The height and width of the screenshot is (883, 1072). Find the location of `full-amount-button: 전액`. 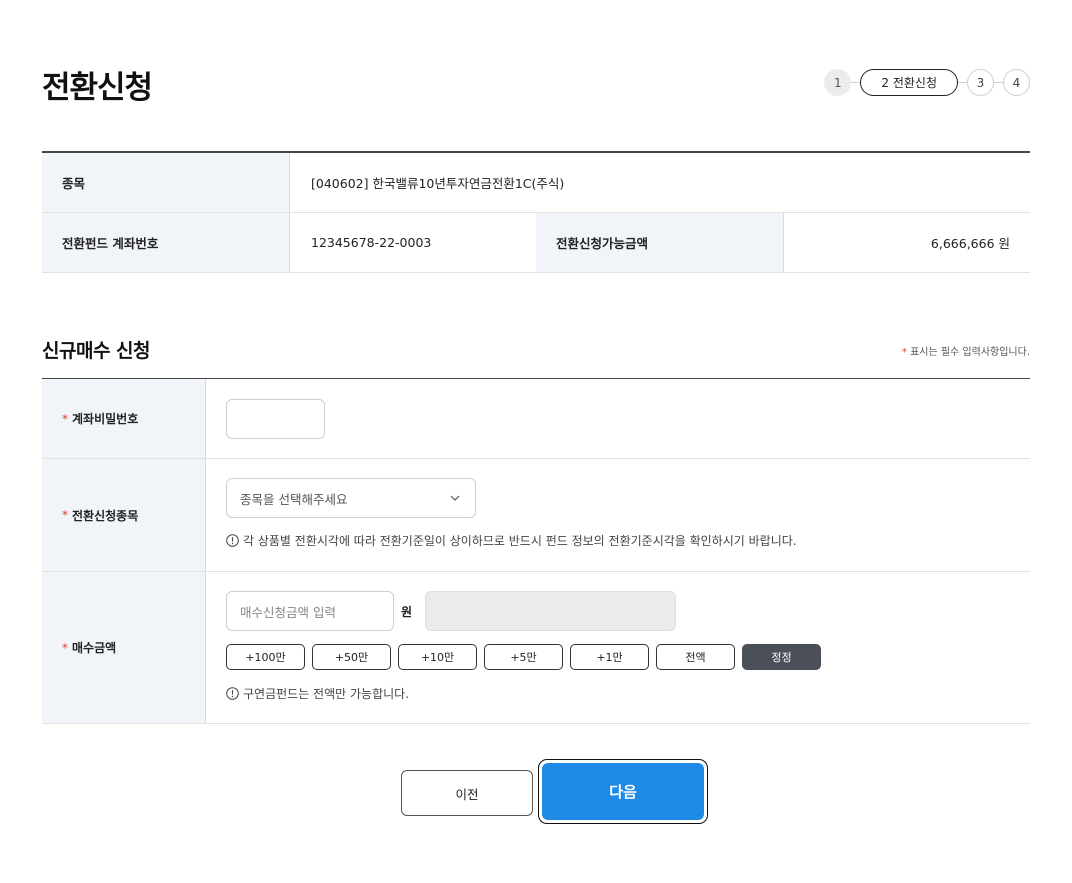

full-amount-button: 전액 is located at coordinates (695, 657).